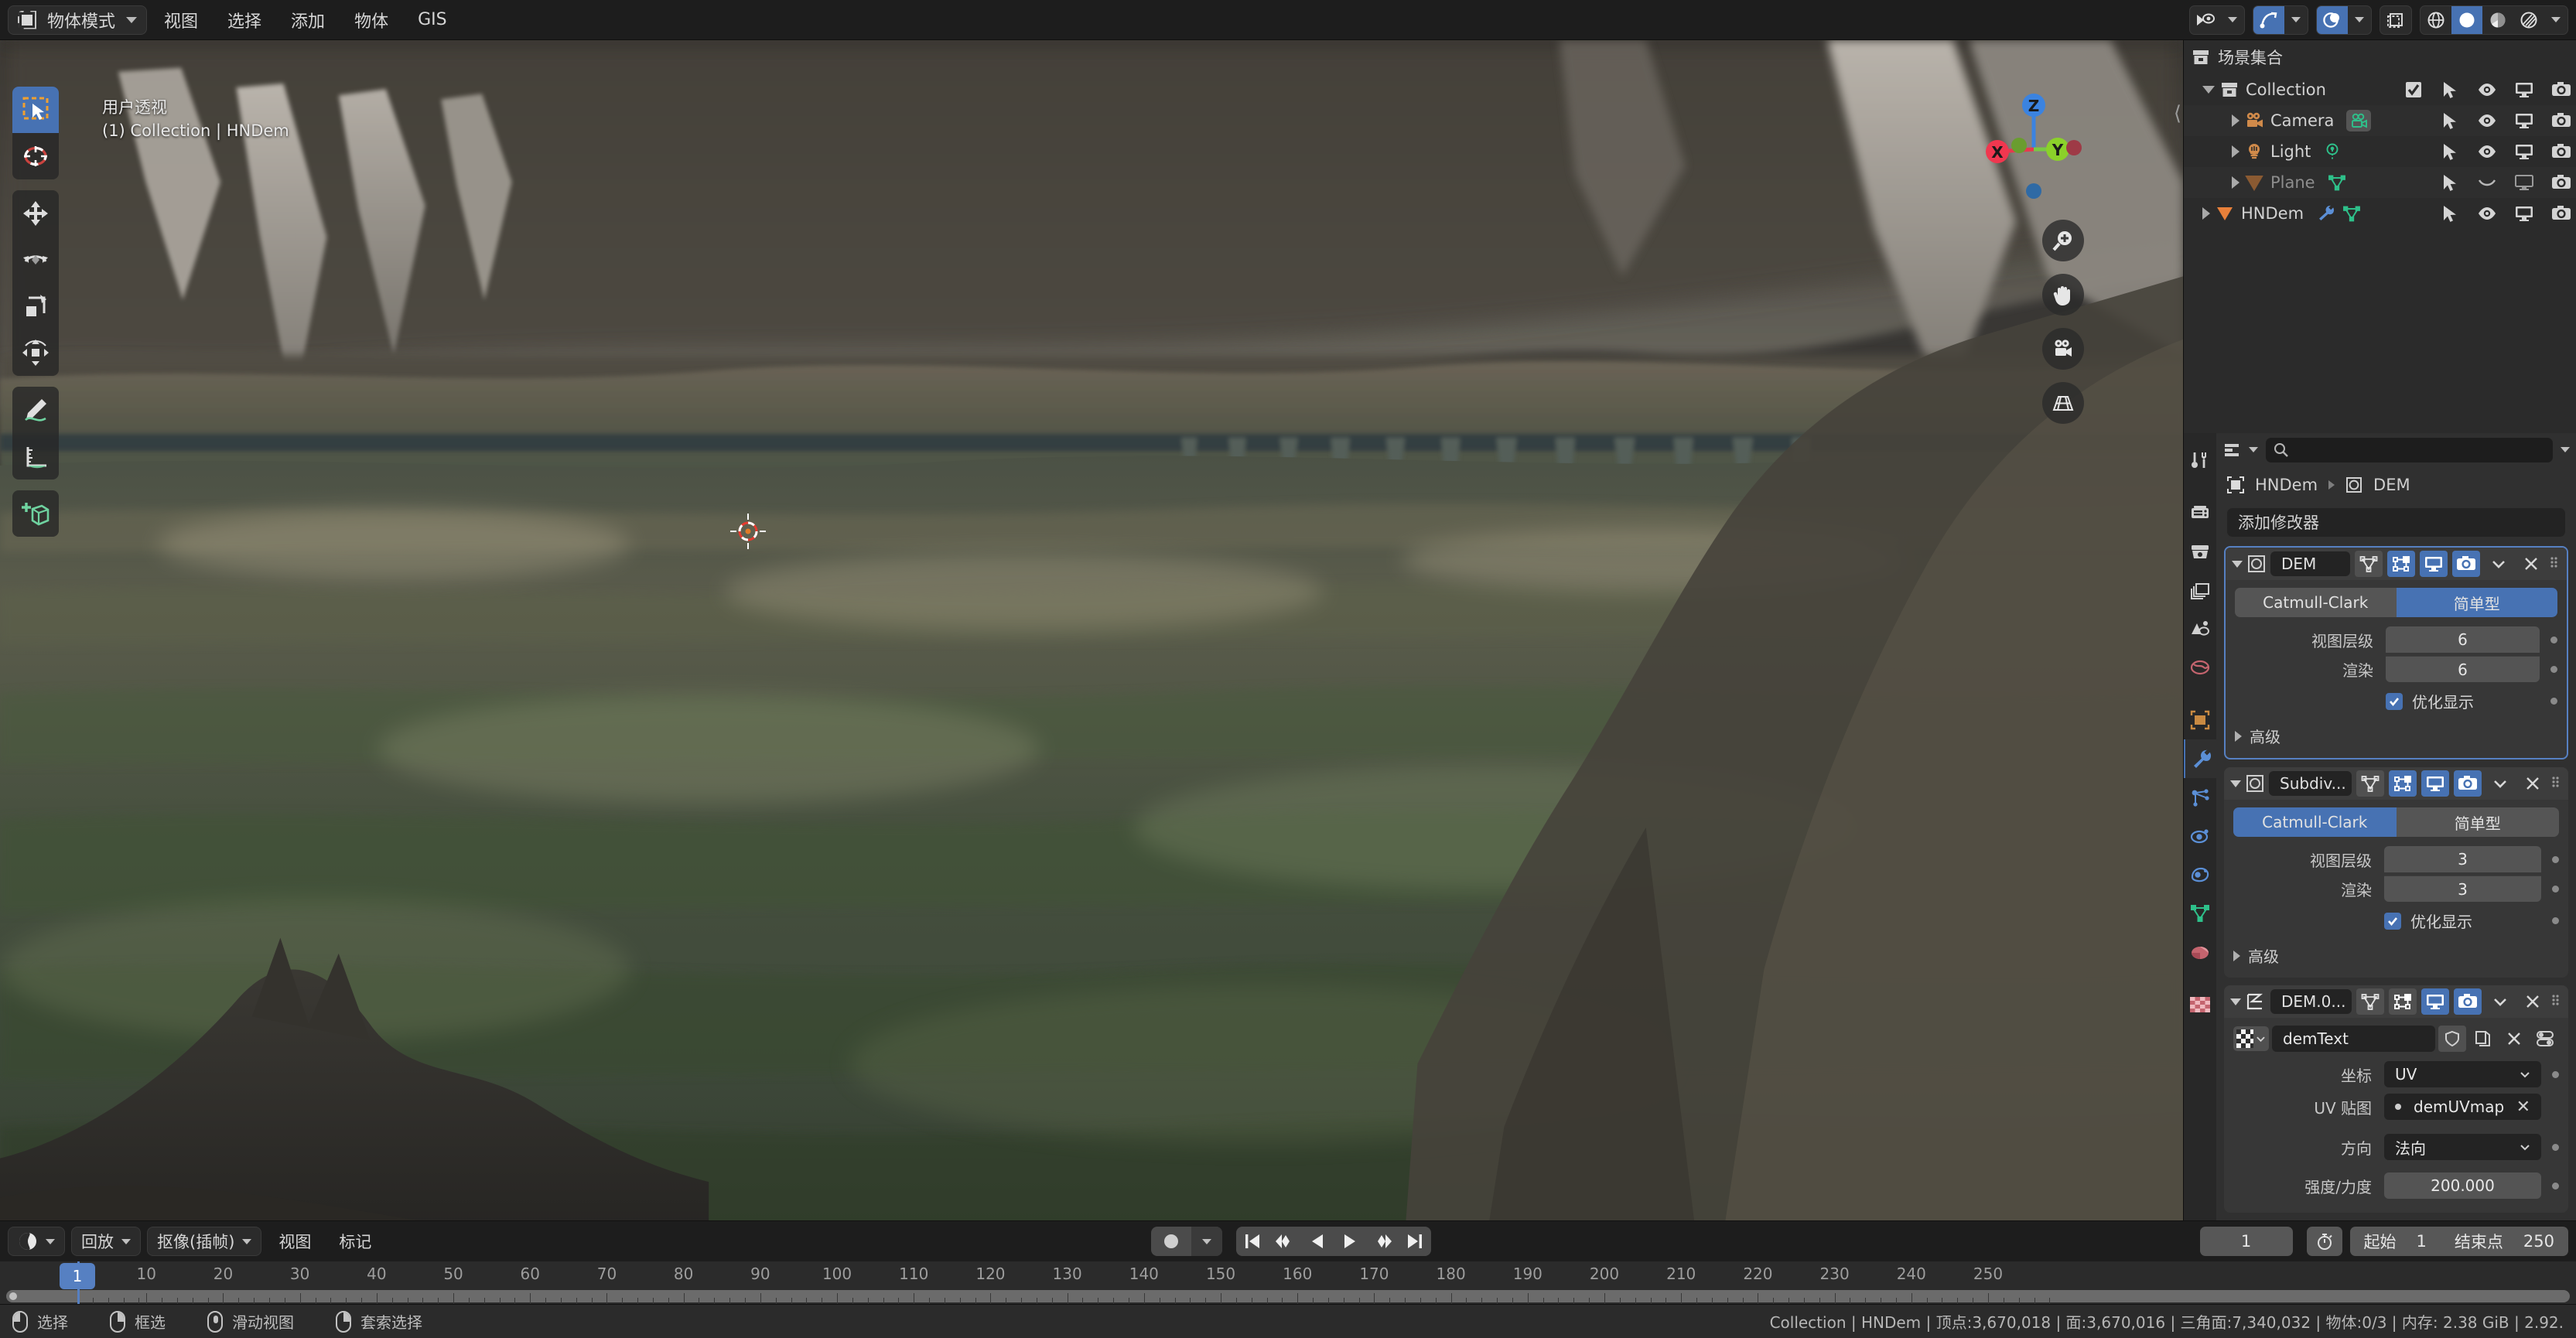  Describe the element at coordinates (2396, 736) in the screenshot. I see `advanced-section-toggle: 高级` at that location.